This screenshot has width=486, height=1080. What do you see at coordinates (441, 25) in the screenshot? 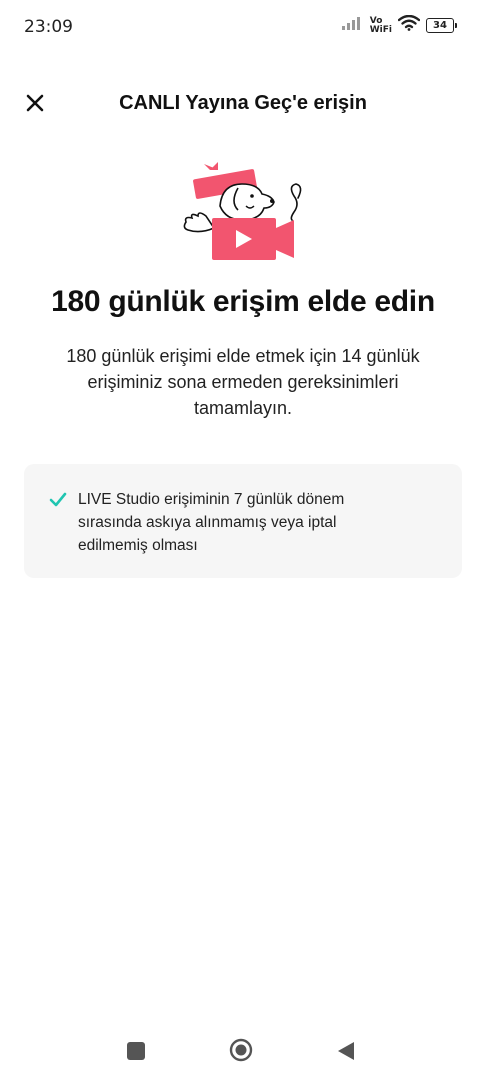
I see `battery-icon: 34` at bounding box center [441, 25].